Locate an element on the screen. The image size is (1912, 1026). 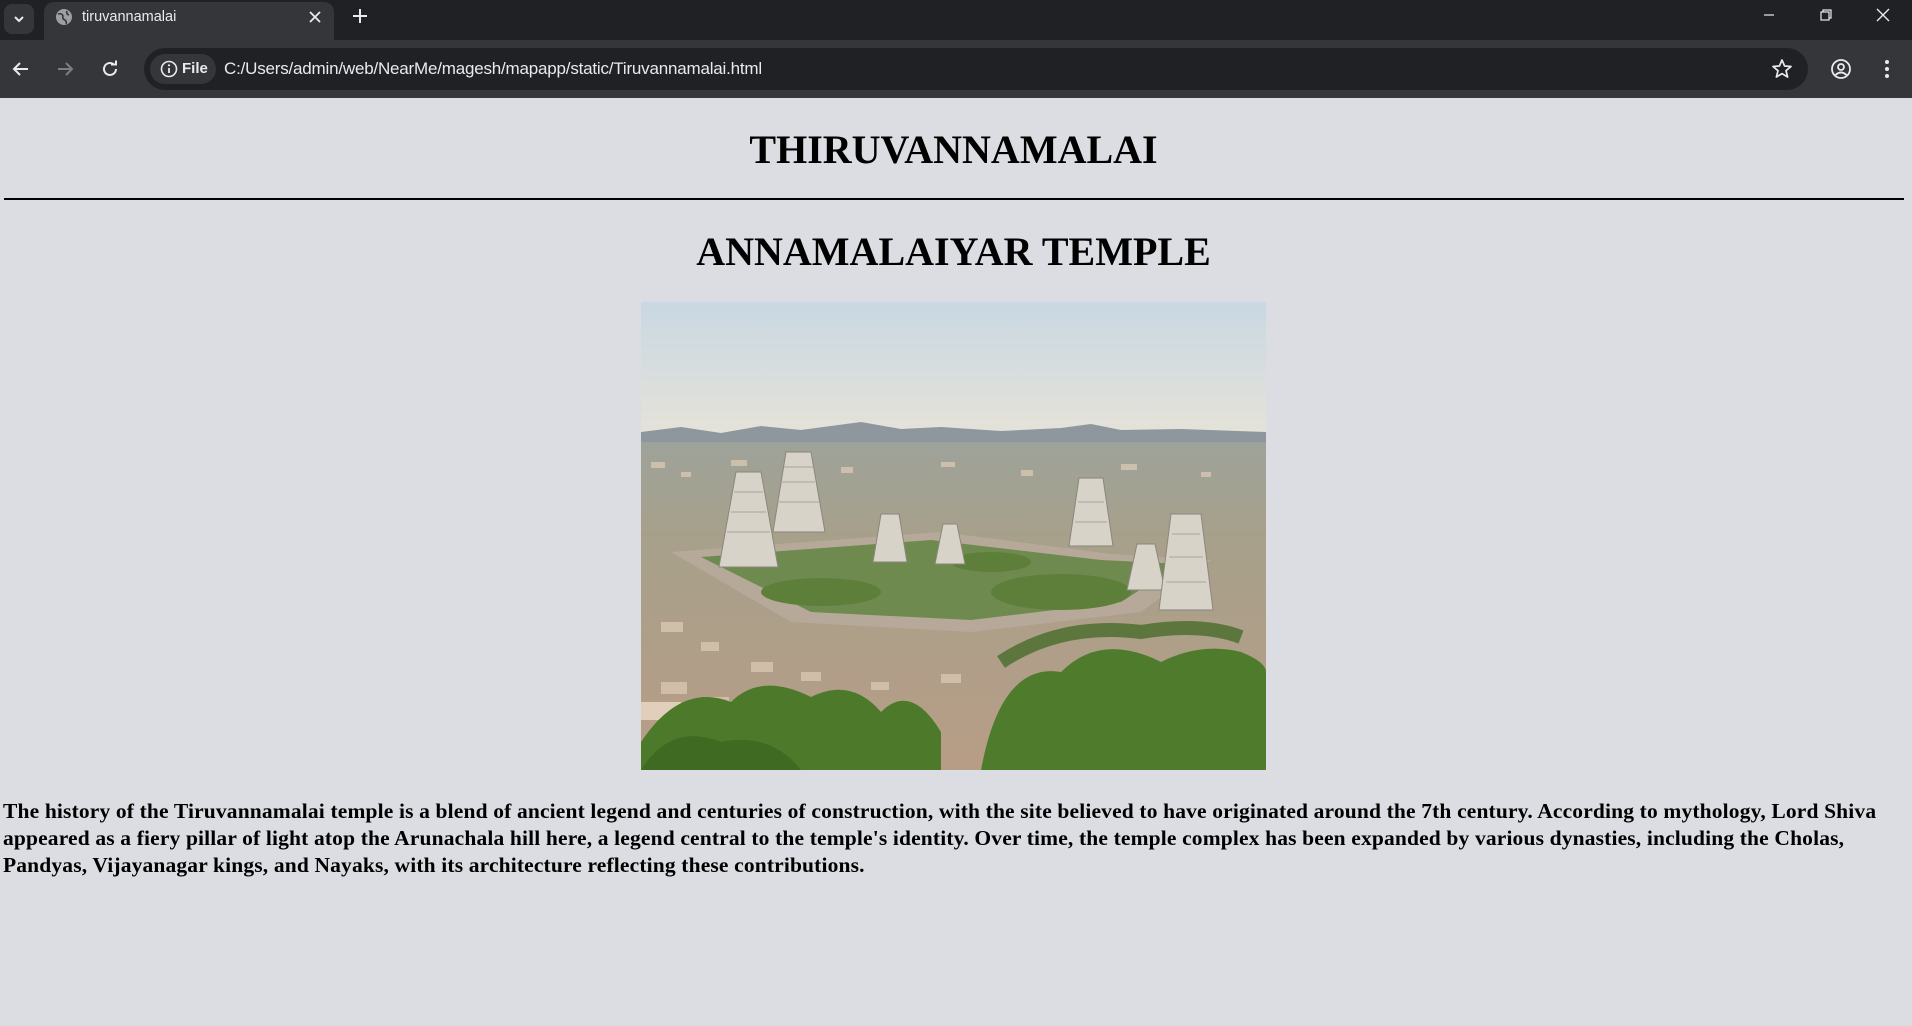
browser-tab: tiruvannamalai is located at coordinates (189, 21).